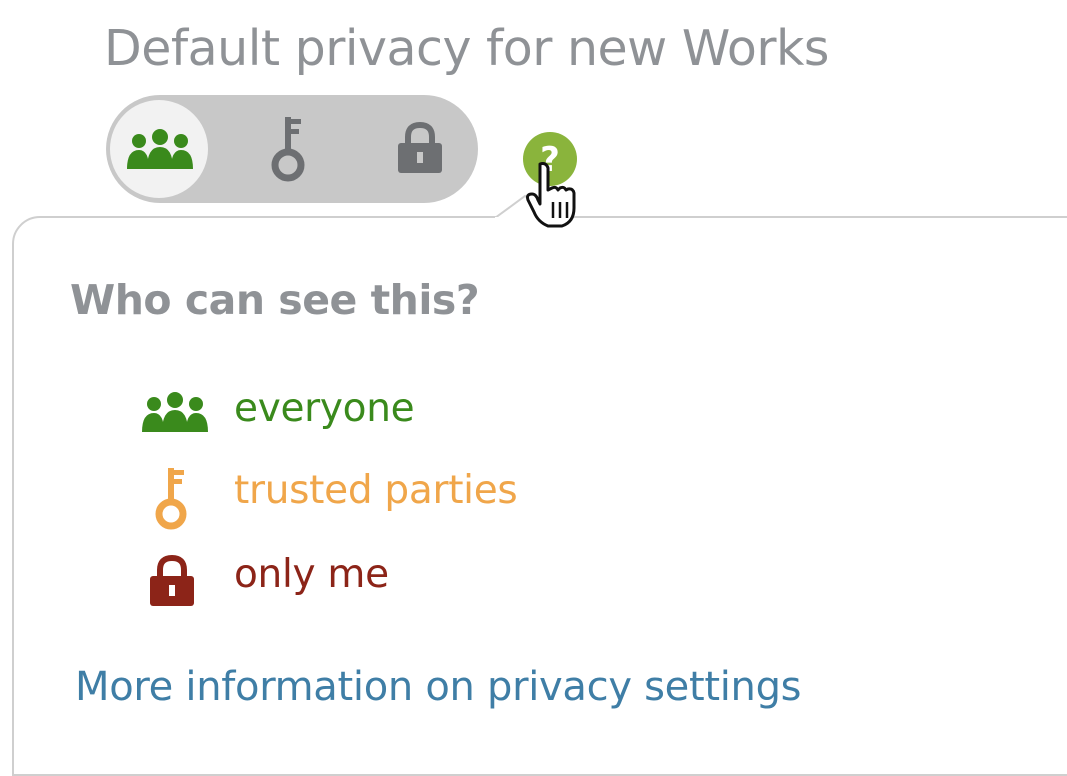 The image size is (1067, 776). What do you see at coordinates (440, 414) in the screenshot?
I see `legend-item-everyone: everyone` at bounding box center [440, 414].